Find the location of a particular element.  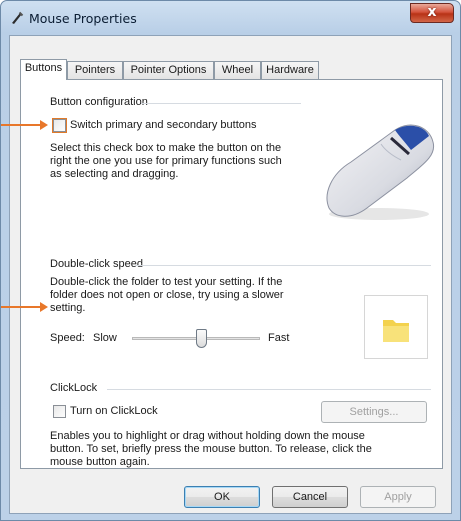

folder-icon is located at coordinates (396, 327).